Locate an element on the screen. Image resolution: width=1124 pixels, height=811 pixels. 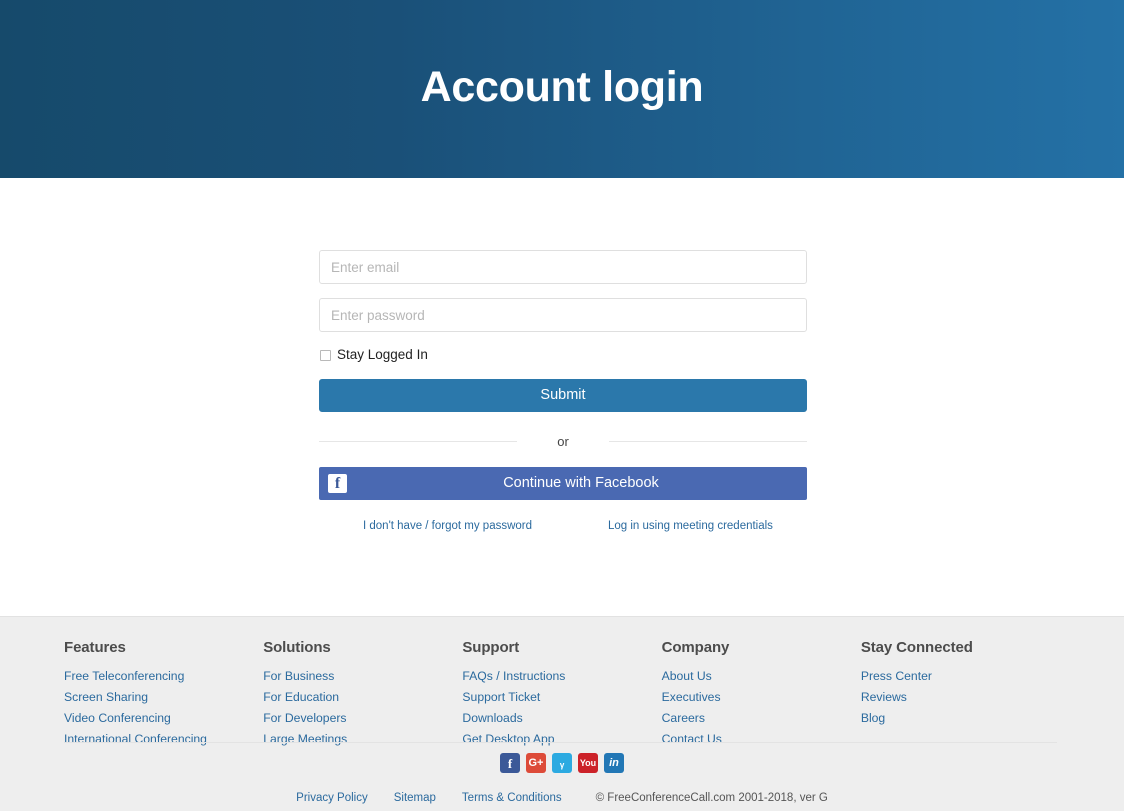
password-input is located at coordinates (563, 315).